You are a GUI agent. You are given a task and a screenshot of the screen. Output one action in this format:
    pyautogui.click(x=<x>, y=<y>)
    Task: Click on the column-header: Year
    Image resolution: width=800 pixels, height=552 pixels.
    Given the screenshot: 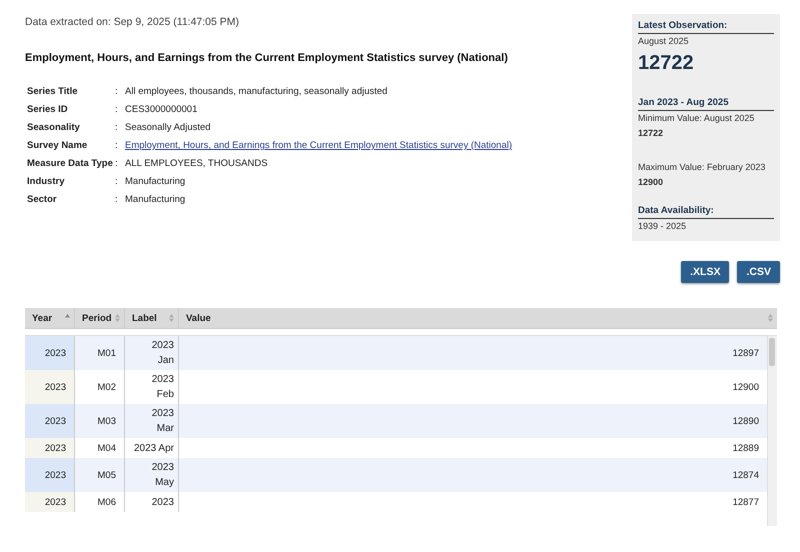 What is the action you would take?
    pyautogui.click(x=42, y=318)
    